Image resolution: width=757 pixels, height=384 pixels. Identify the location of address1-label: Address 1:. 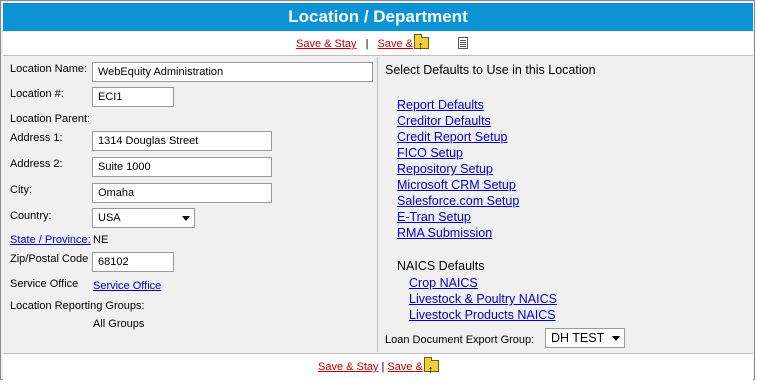
(36, 138).